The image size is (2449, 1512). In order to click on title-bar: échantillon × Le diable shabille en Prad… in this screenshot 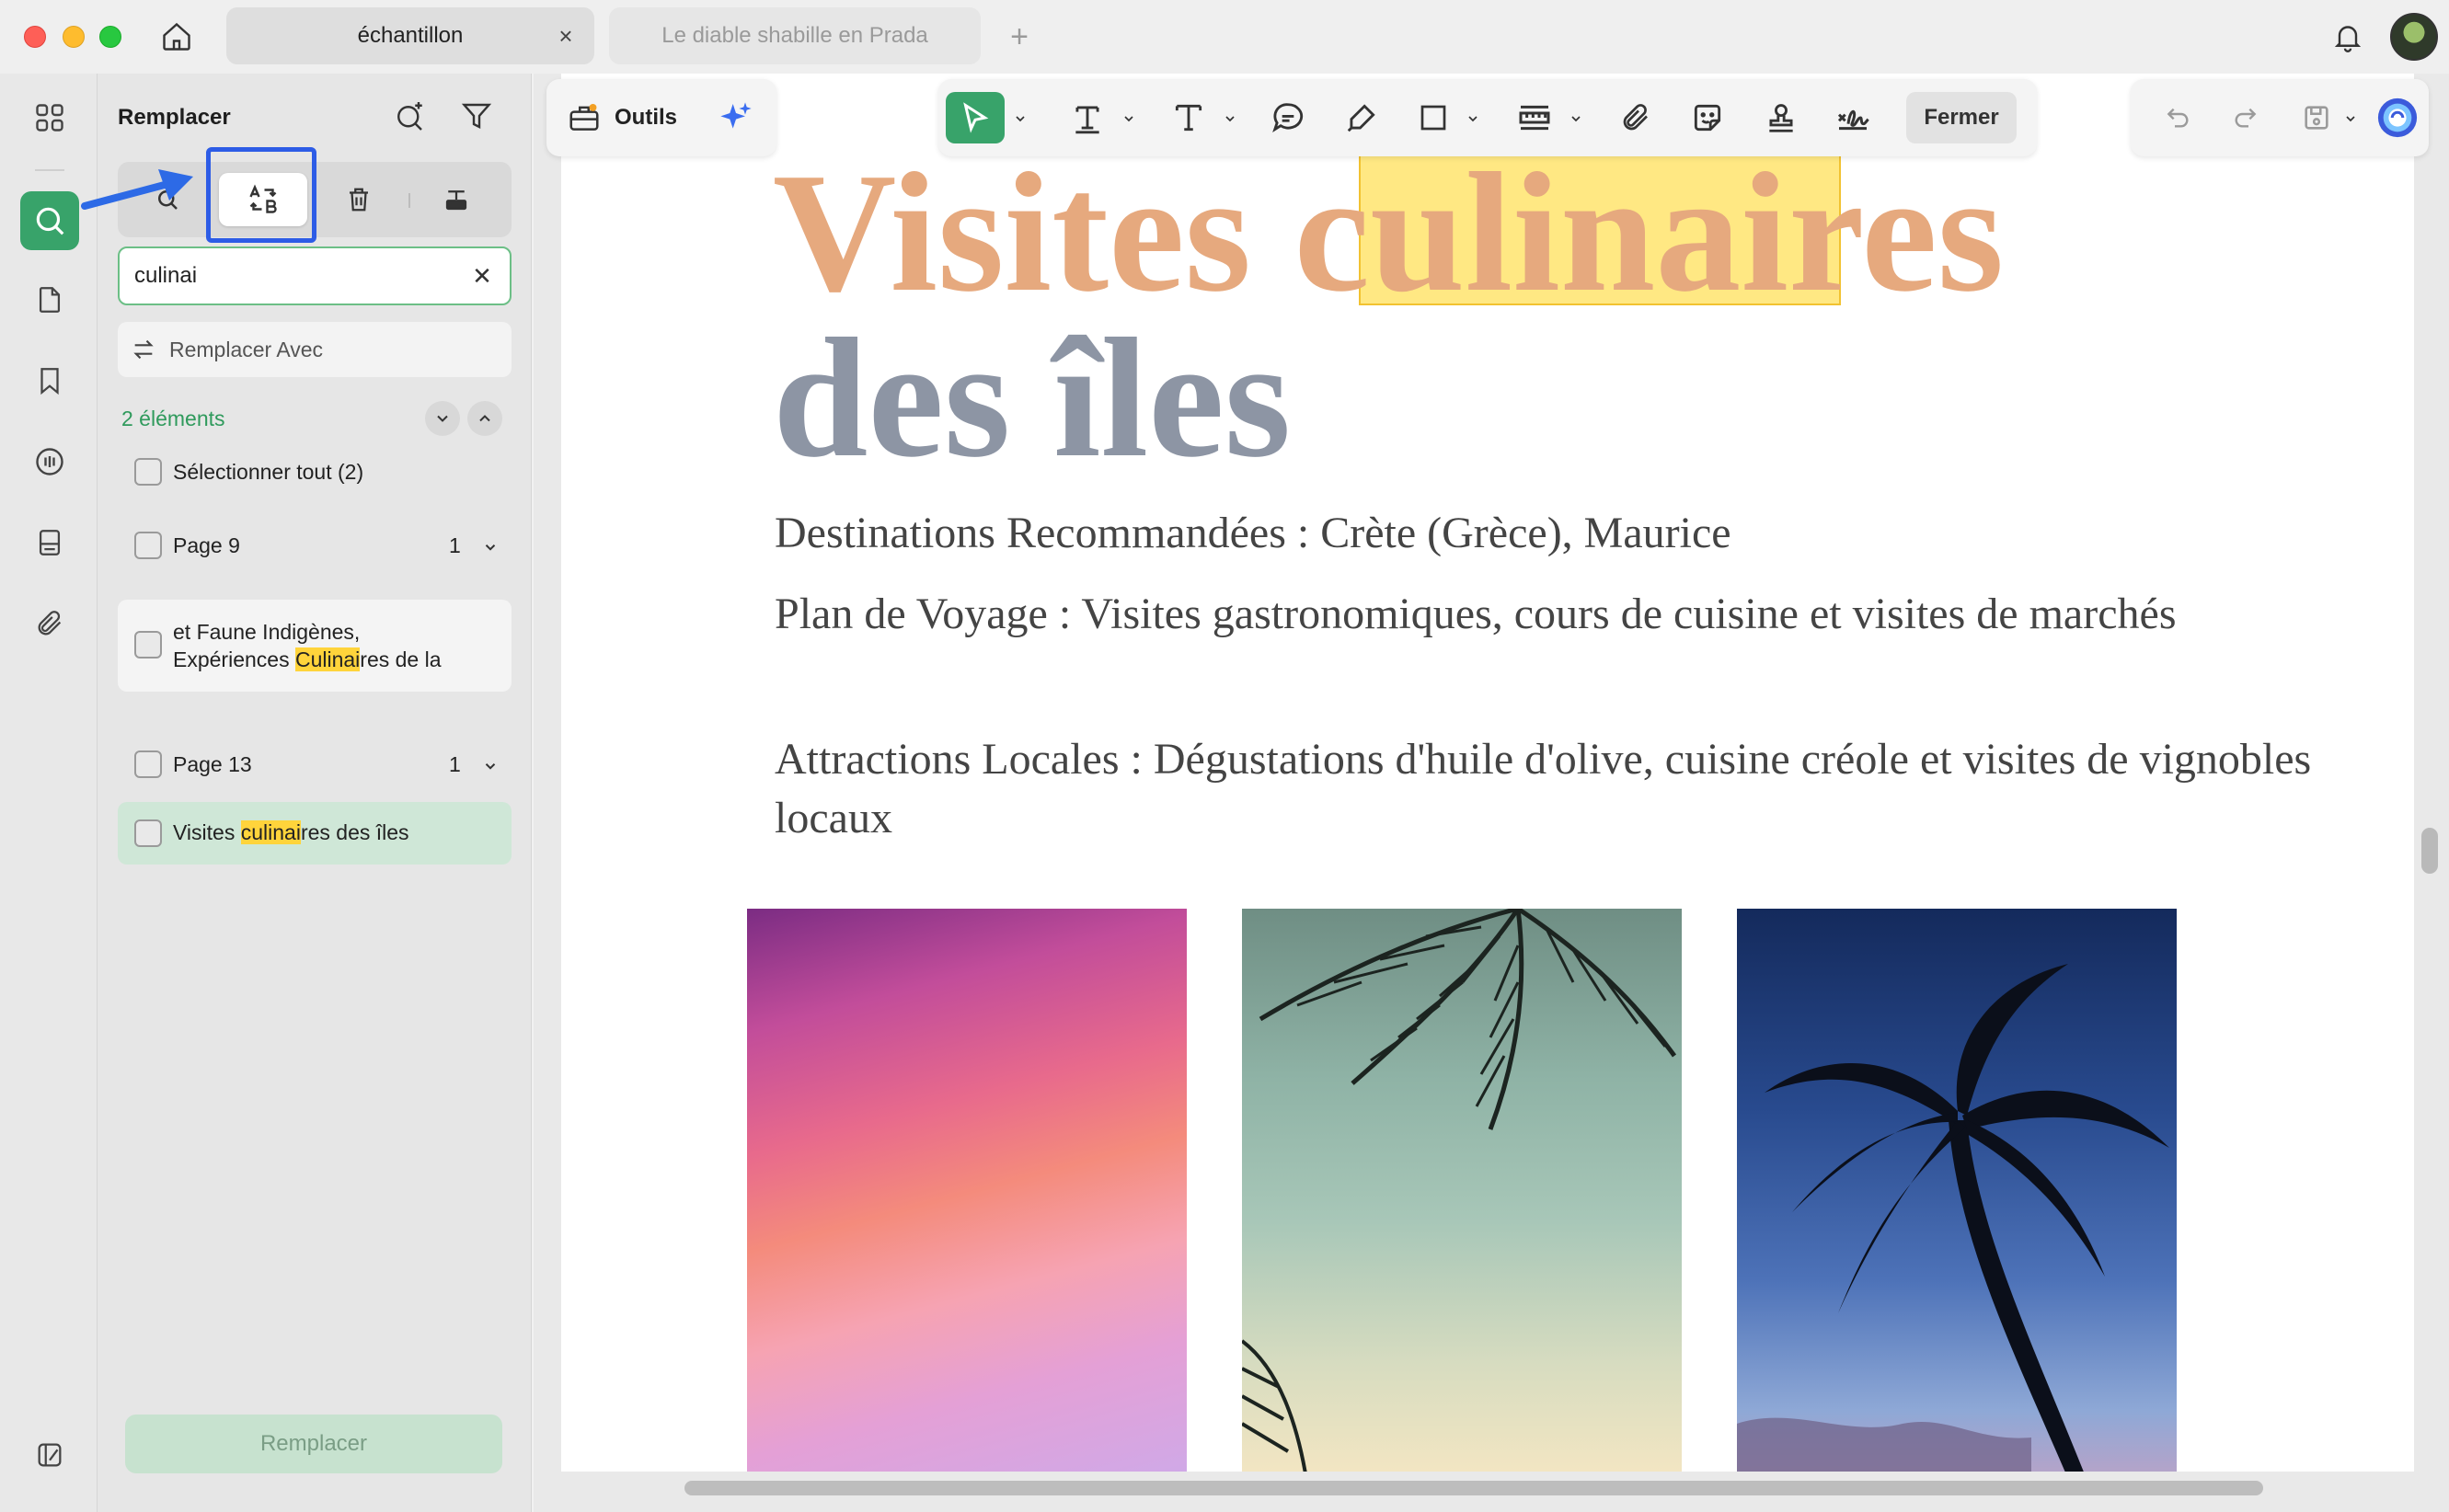, I will do `click(1224, 37)`.